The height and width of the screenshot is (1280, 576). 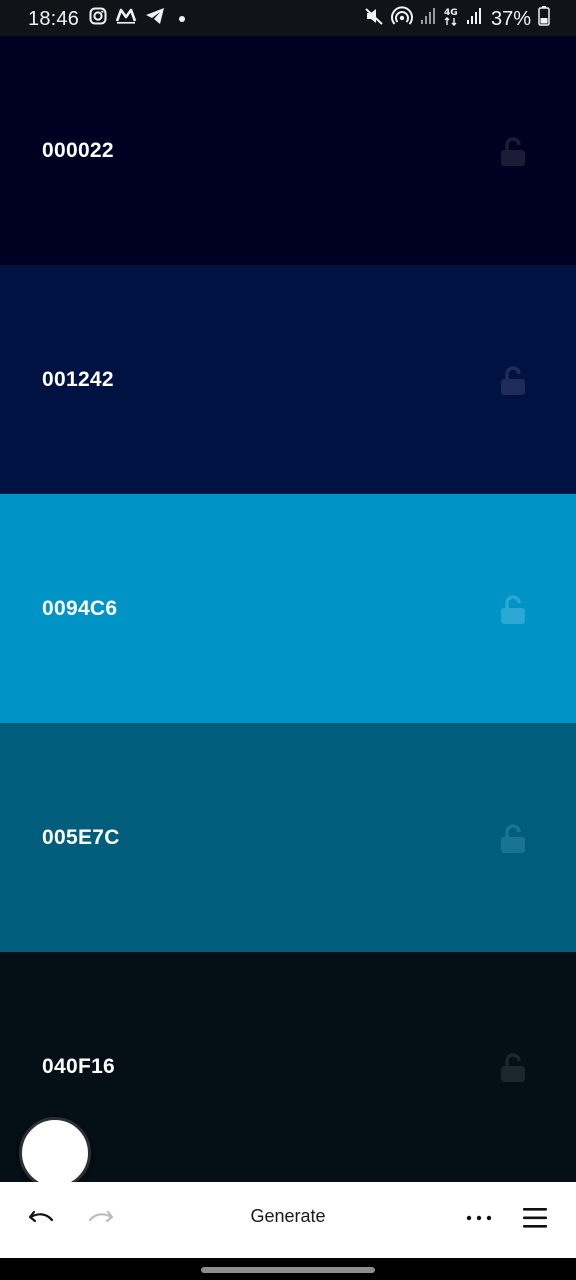 What do you see at coordinates (182, 19) in the screenshot?
I see `notification-dot` at bounding box center [182, 19].